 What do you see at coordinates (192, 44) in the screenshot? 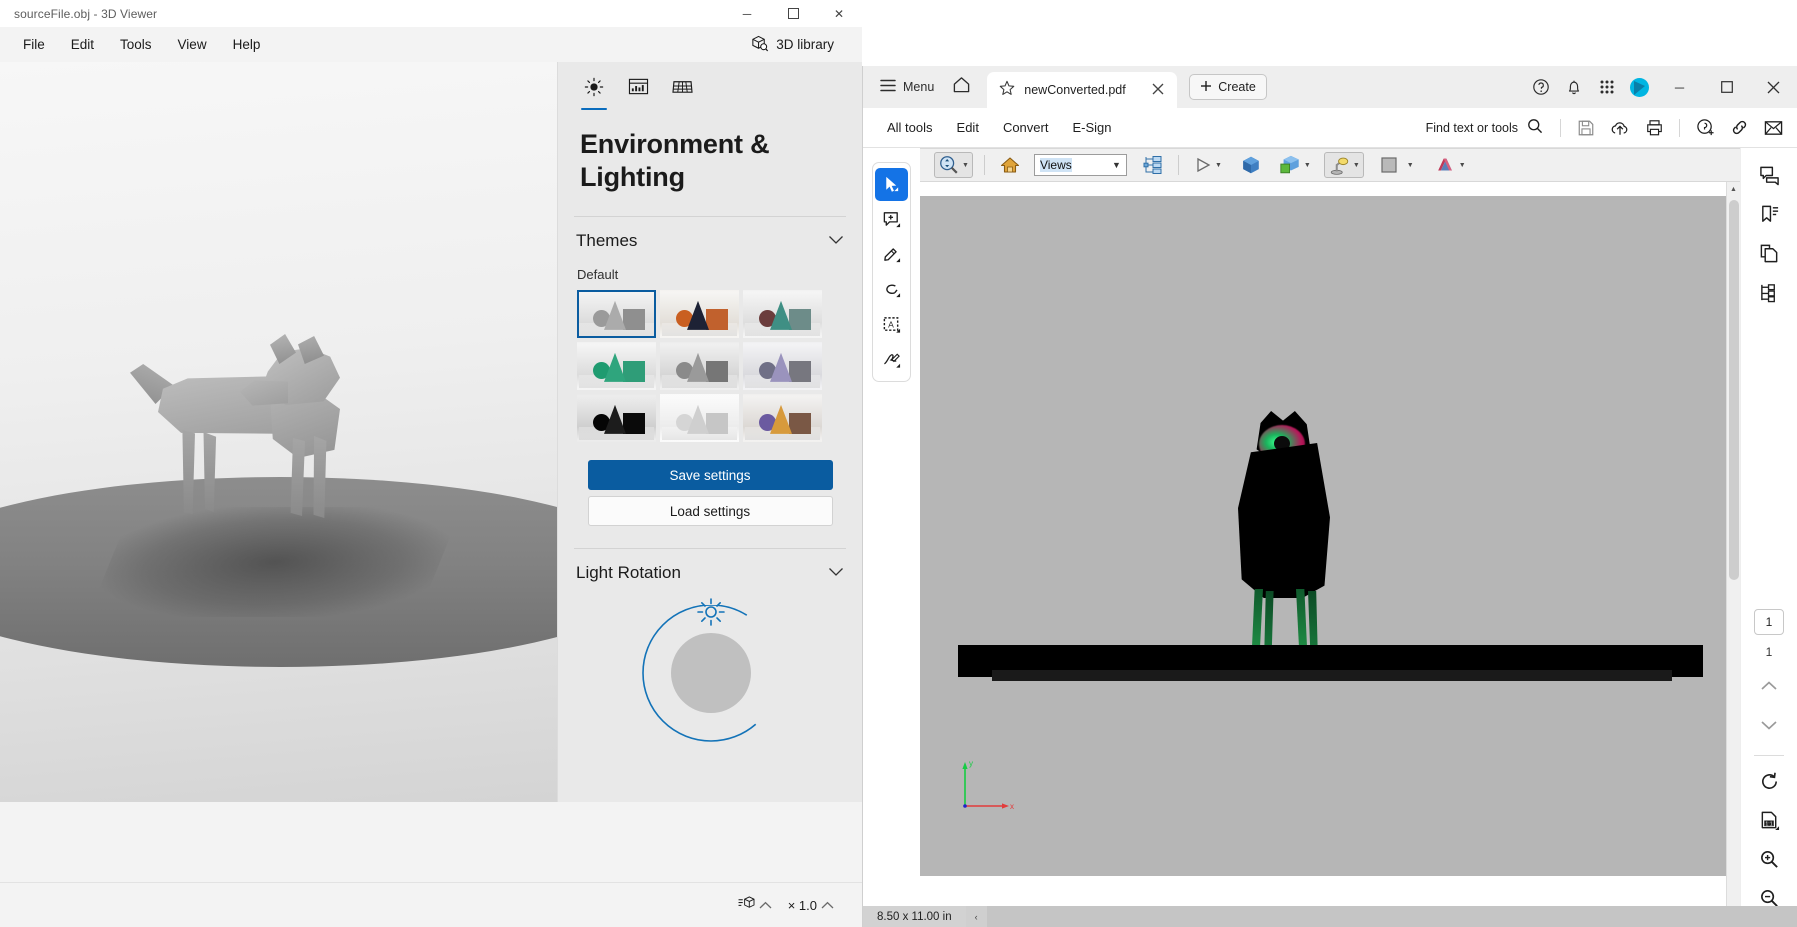
I see `menu-view: View` at bounding box center [192, 44].